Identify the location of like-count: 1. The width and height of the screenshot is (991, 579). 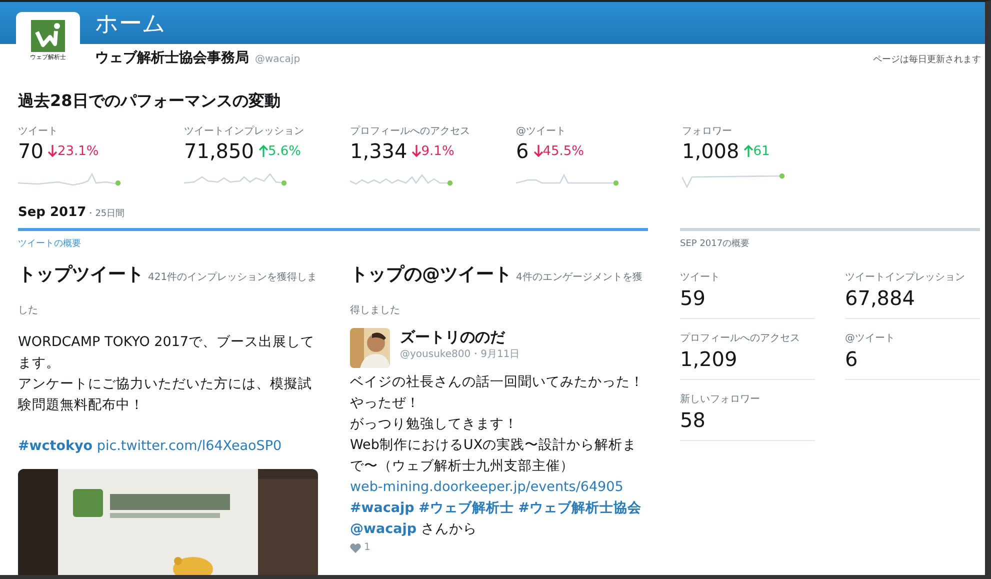
(367, 547).